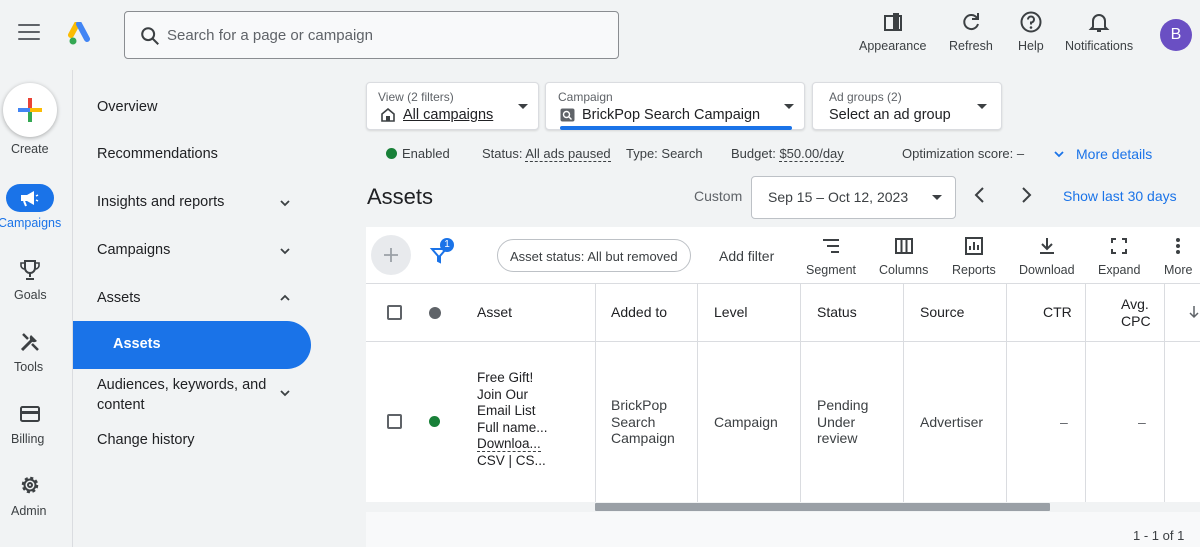 The image size is (1200, 547). What do you see at coordinates (893, 46) in the screenshot?
I see `appearance-label: Appearance` at bounding box center [893, 46].